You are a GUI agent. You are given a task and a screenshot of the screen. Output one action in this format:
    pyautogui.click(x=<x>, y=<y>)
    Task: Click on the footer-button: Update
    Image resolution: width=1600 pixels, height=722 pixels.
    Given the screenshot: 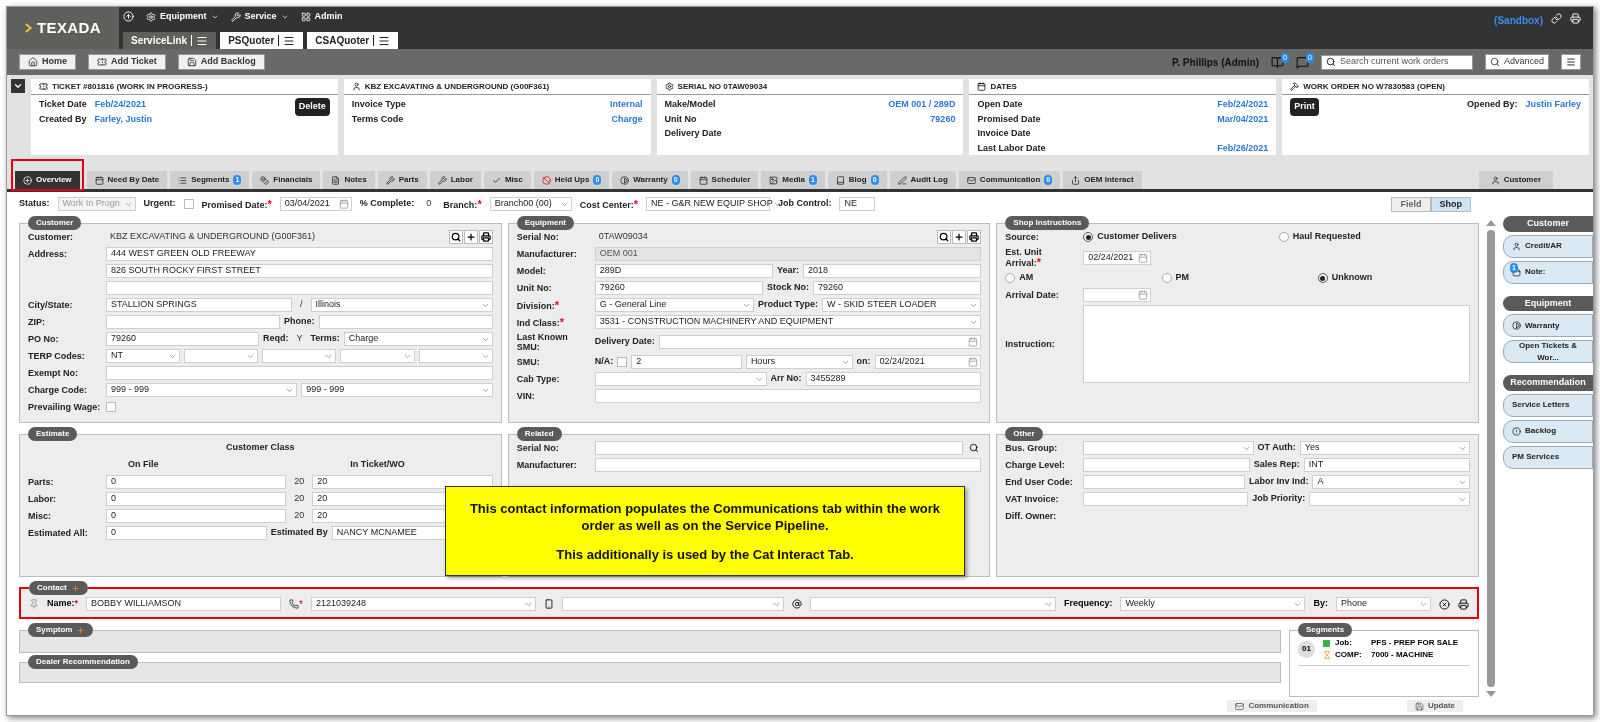 What is the action you would take?
    pyautogui.click(x=1434, y=706)
    